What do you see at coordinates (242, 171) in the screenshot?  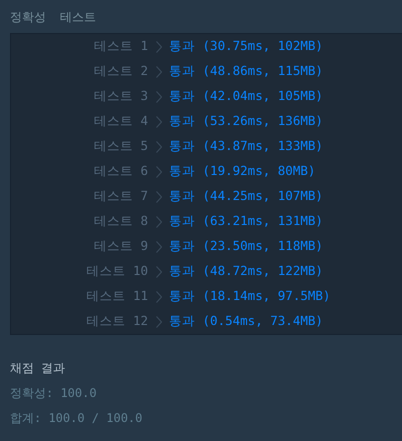 I see `test-result: 통과 (19.92ms, 80MB)` at bounding box center [242, 171].